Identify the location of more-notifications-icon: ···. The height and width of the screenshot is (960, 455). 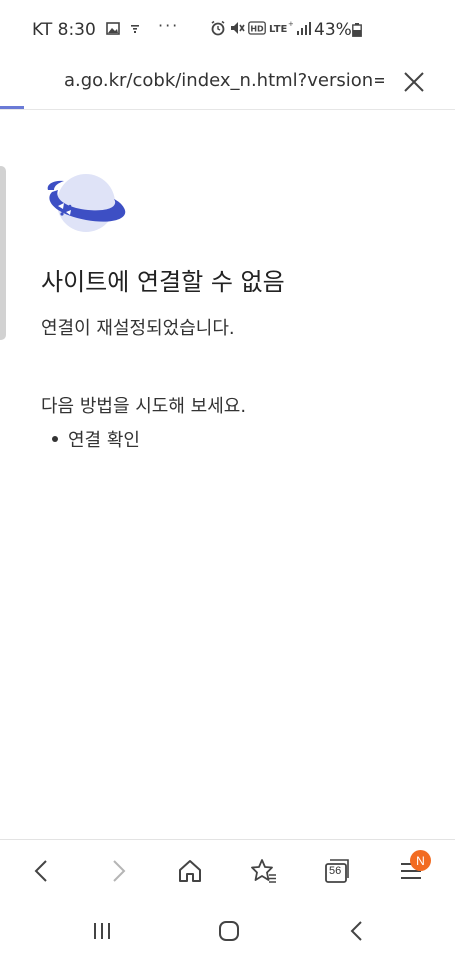
(169, 25).